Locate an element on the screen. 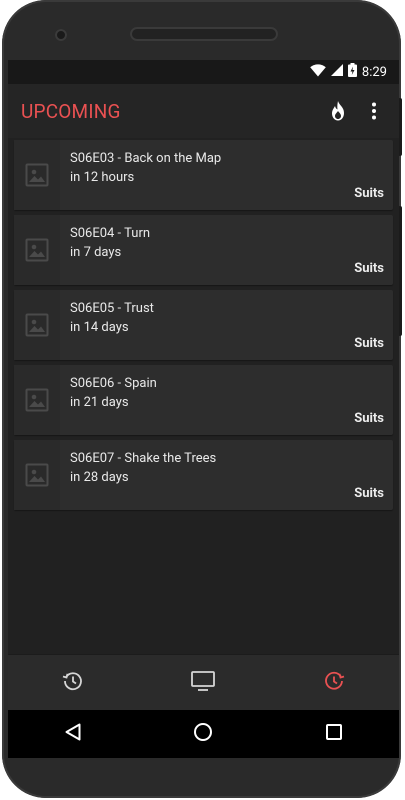 This screenshot has height=800, width=405. back-icon is located at coordinates (73, 734).